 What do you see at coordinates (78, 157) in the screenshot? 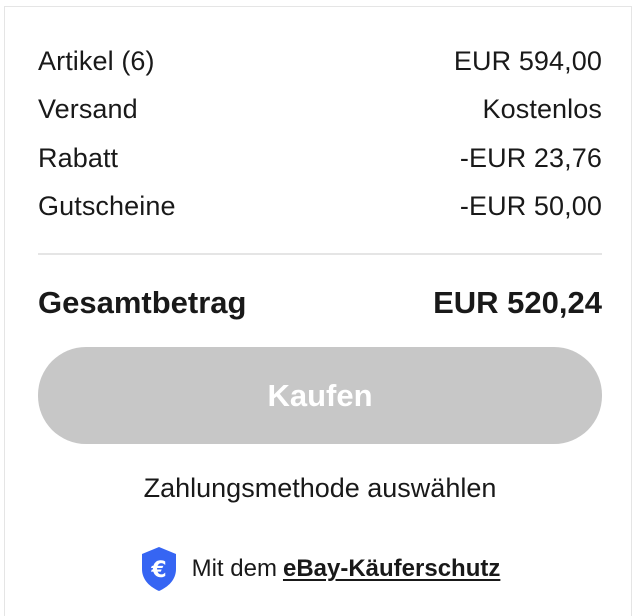
I see `summary-label: Rabatt` at bounding box center [78, 157].